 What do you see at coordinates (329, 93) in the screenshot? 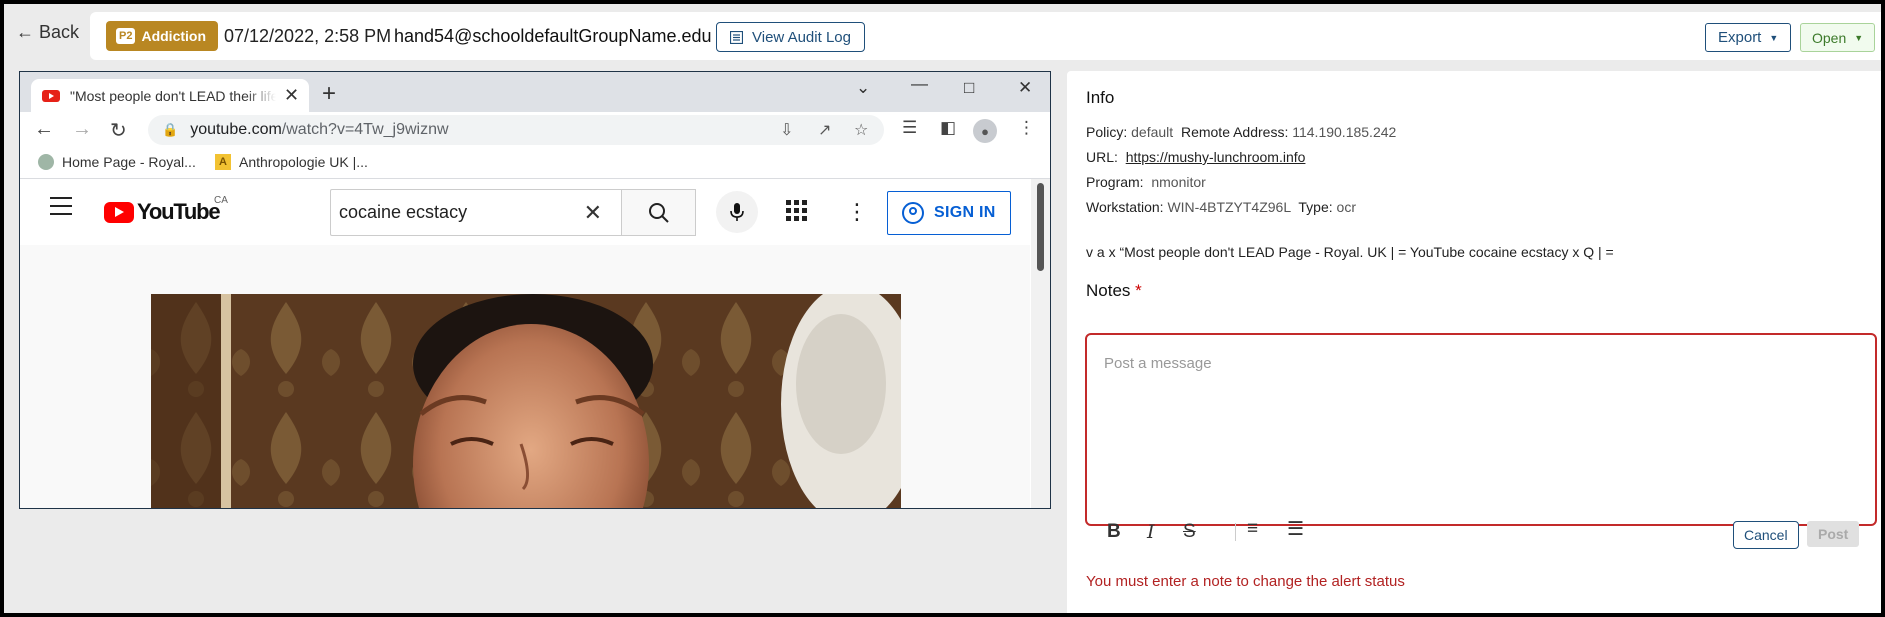
I see `plus-icon: +` at bounding box center [329, 93].